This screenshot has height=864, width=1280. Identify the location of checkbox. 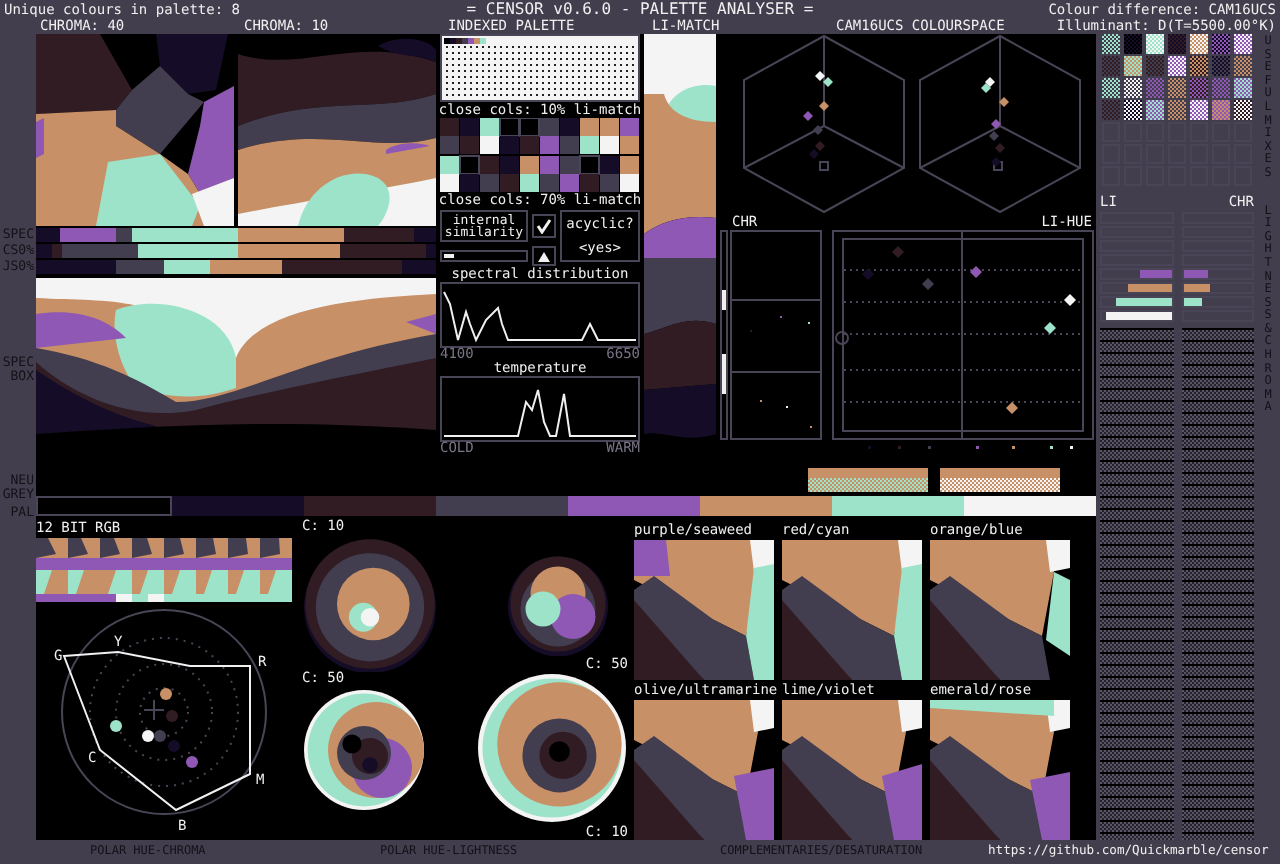
(544, 226).